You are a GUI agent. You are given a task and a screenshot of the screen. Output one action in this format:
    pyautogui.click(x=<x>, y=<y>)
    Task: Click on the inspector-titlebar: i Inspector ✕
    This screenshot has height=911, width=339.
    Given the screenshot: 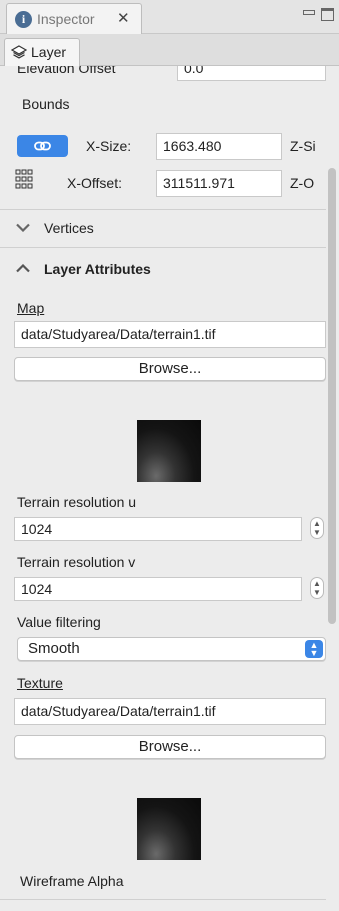 What is the action you would take?
    pyautogui.click(x=169, y=17)
    